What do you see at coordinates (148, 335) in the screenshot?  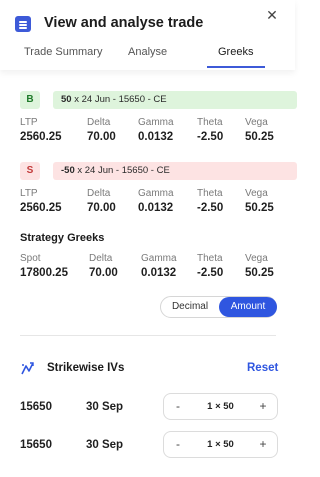 I see `divider` at bounding box center [148, 335].